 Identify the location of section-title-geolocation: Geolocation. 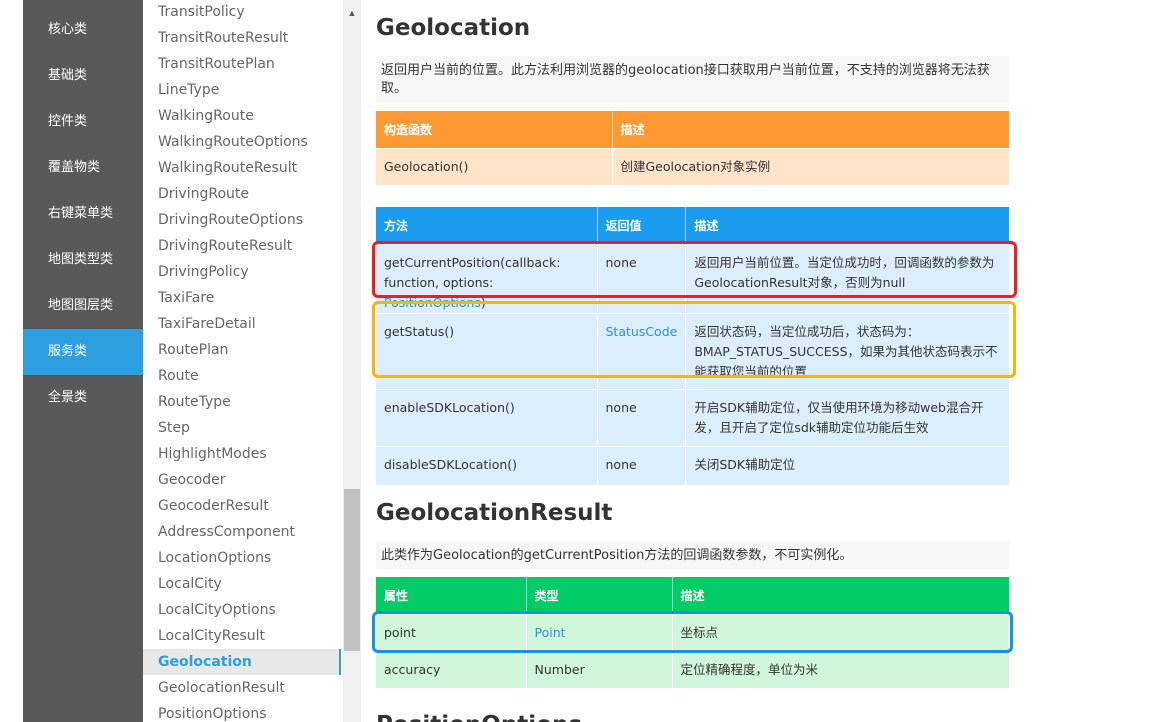
(453, 28).